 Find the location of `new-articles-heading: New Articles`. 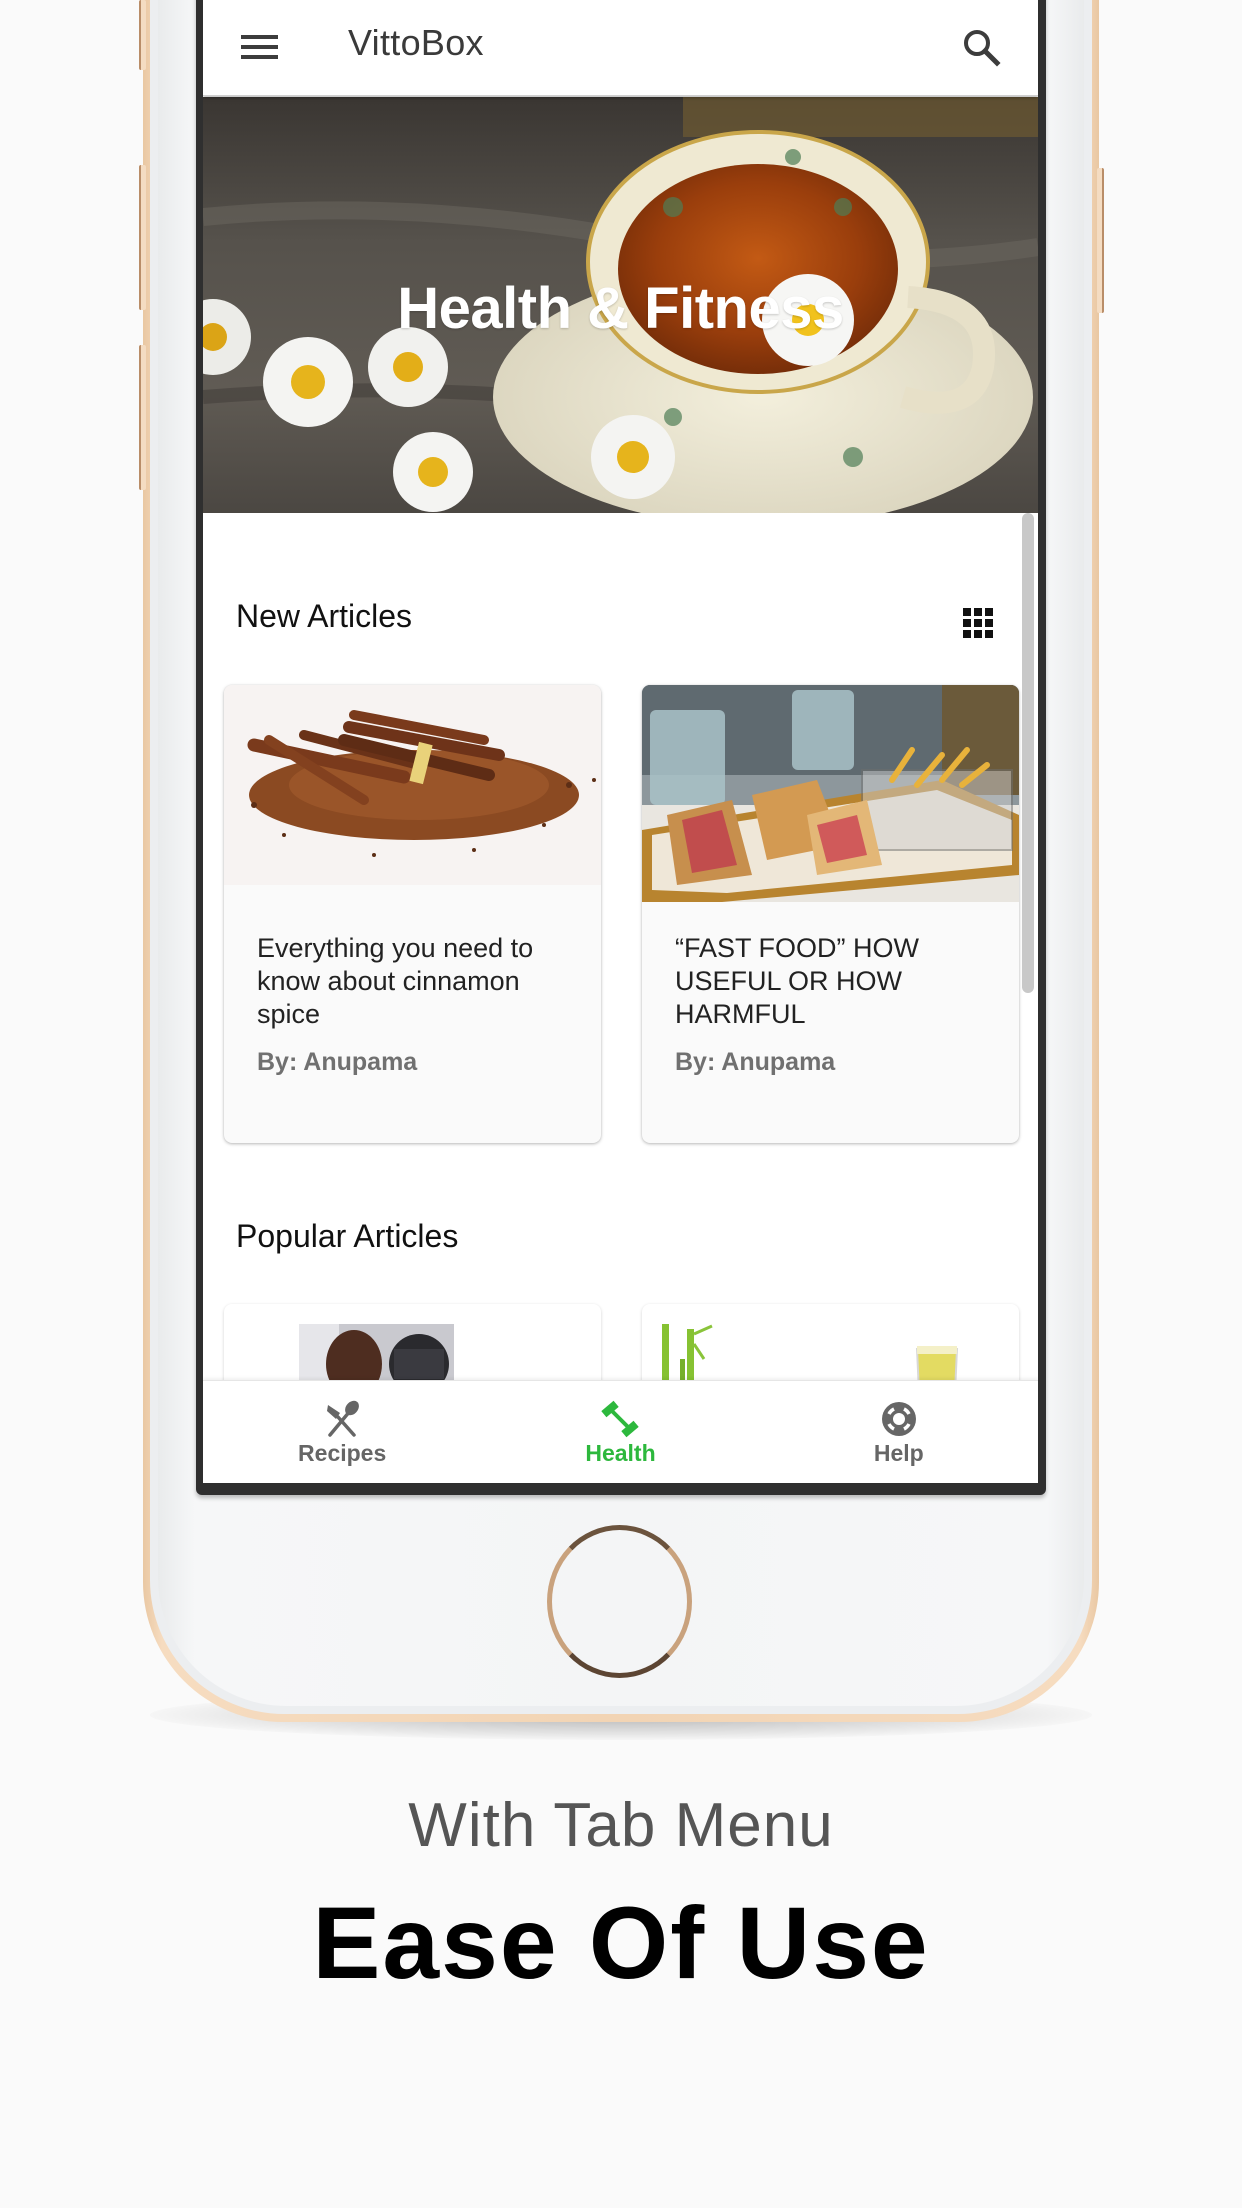

new-articles-heading: New Articles is located at coordinates (324, 616).